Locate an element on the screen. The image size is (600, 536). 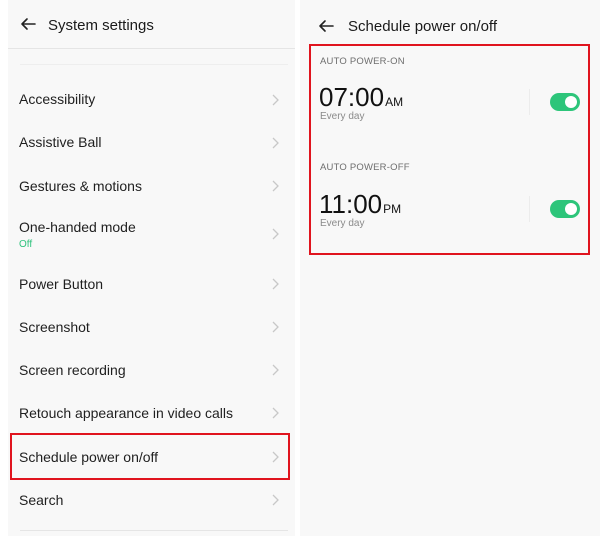
auto-power-on-time: 07:00AM is located at coordinates (361, 97).